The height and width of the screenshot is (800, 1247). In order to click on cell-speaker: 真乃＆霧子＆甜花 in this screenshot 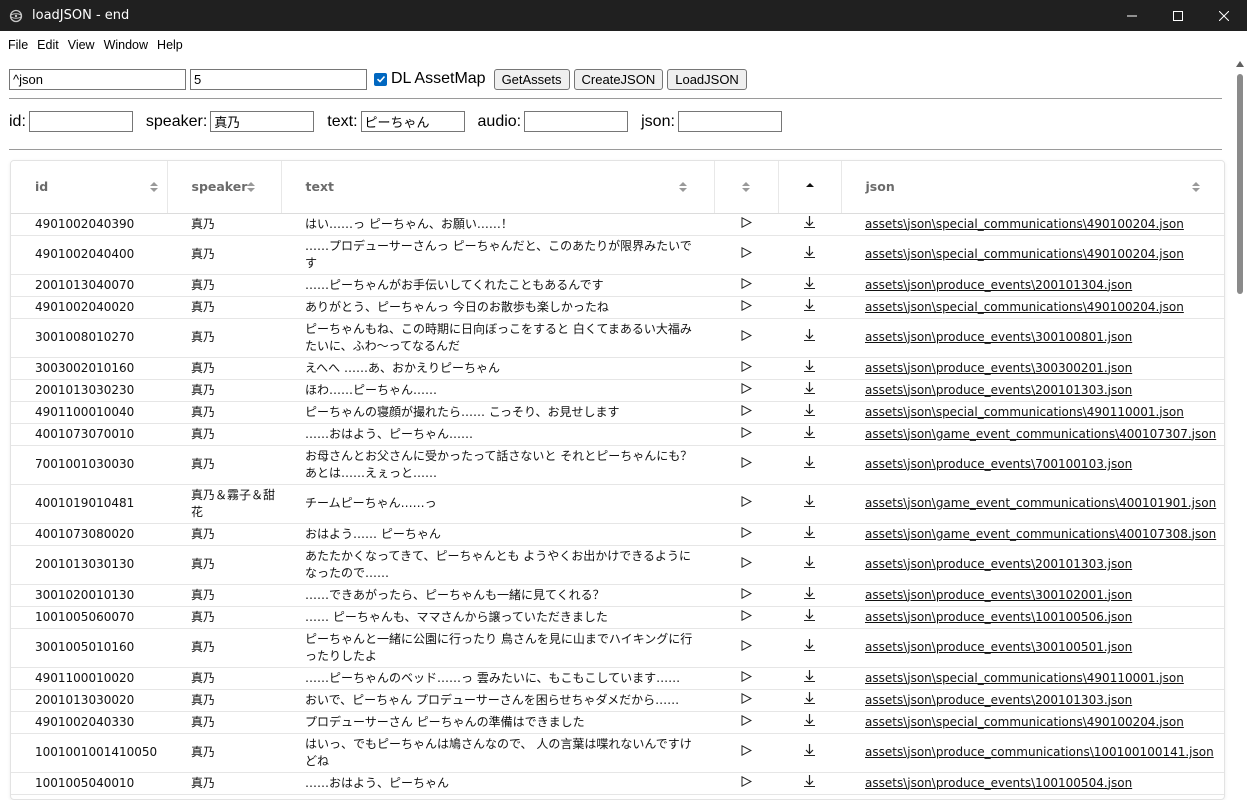, I will do `click(224, 504)`.